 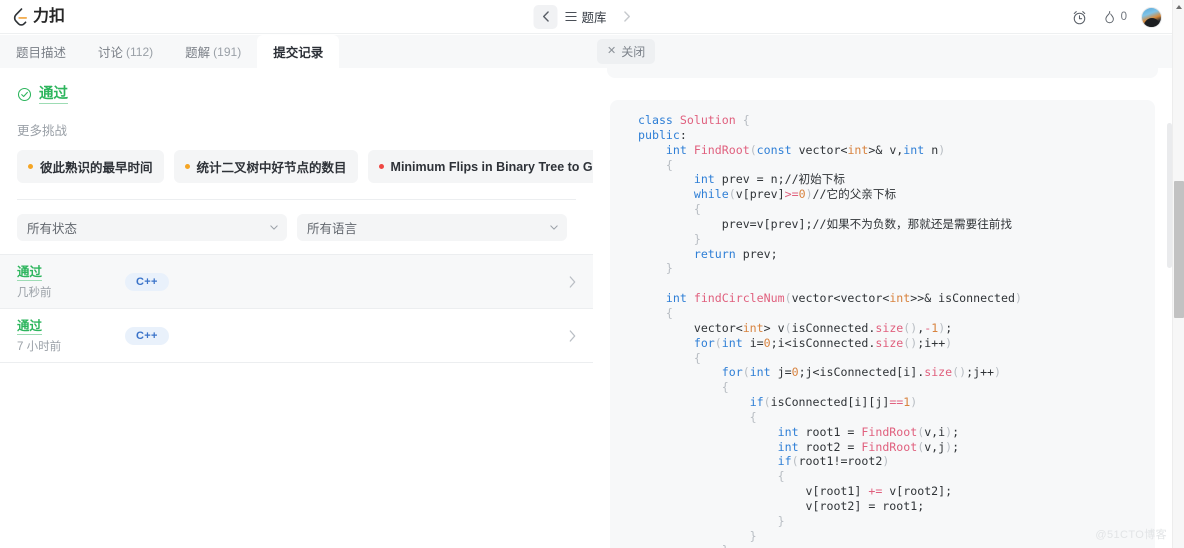 I want to click on page-scrollbar, so click(x=1178, y=274).